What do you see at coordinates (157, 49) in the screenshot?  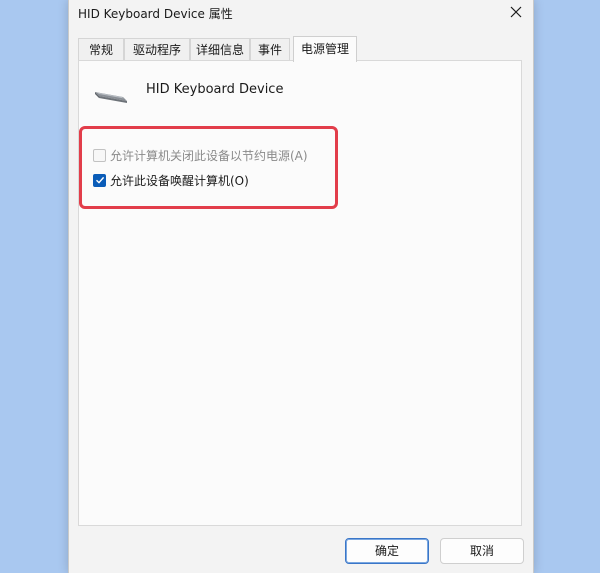 I see `tab-driver: 驱动程序` at bounding box center [157, 49].